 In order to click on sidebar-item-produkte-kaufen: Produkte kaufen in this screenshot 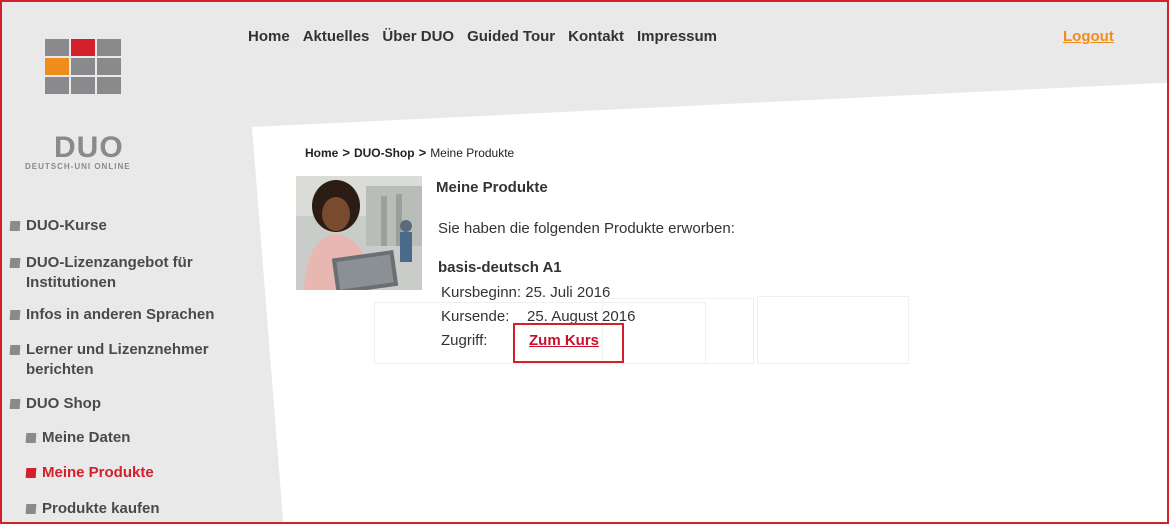, I will do `click(92, 509)`.